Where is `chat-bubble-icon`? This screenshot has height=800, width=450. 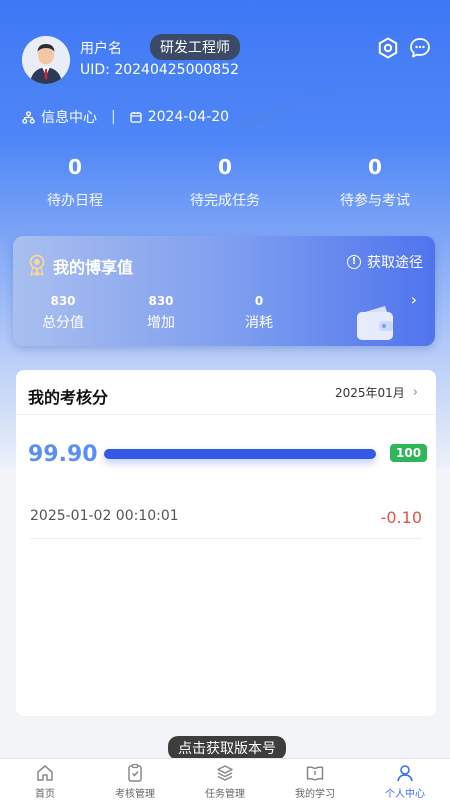
chat-bubble-icon is located at coordinates (420, 48).